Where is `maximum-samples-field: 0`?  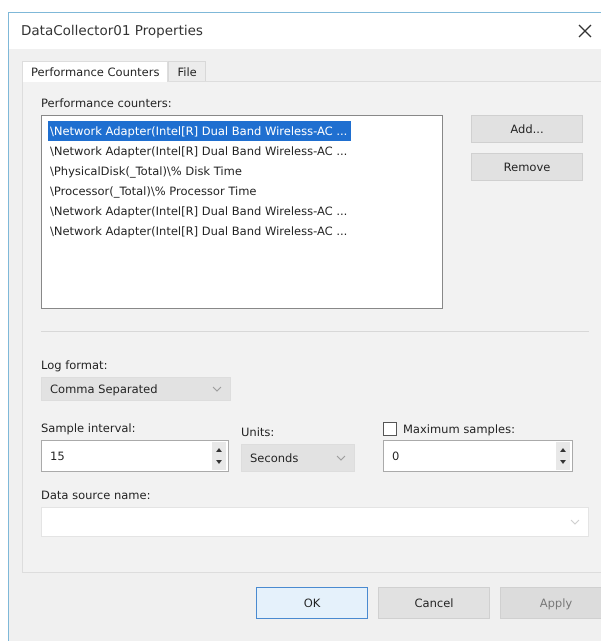
maximum-samples-field: 0 is located at coordinates (478, 456).